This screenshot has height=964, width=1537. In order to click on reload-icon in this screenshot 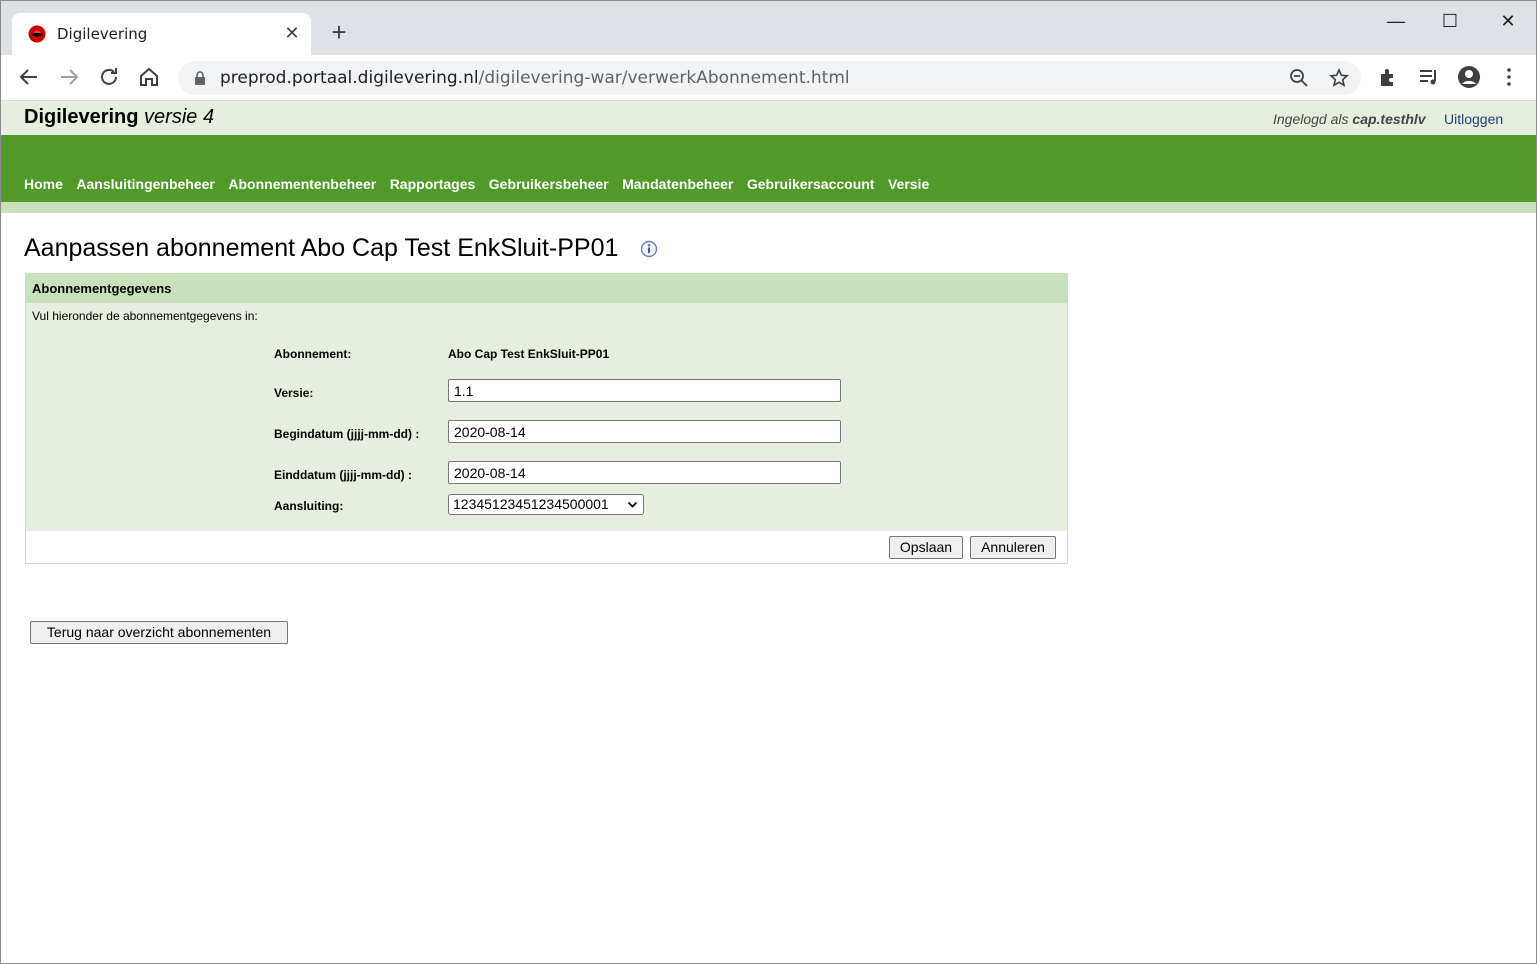, I will do `click(109, 77)`.